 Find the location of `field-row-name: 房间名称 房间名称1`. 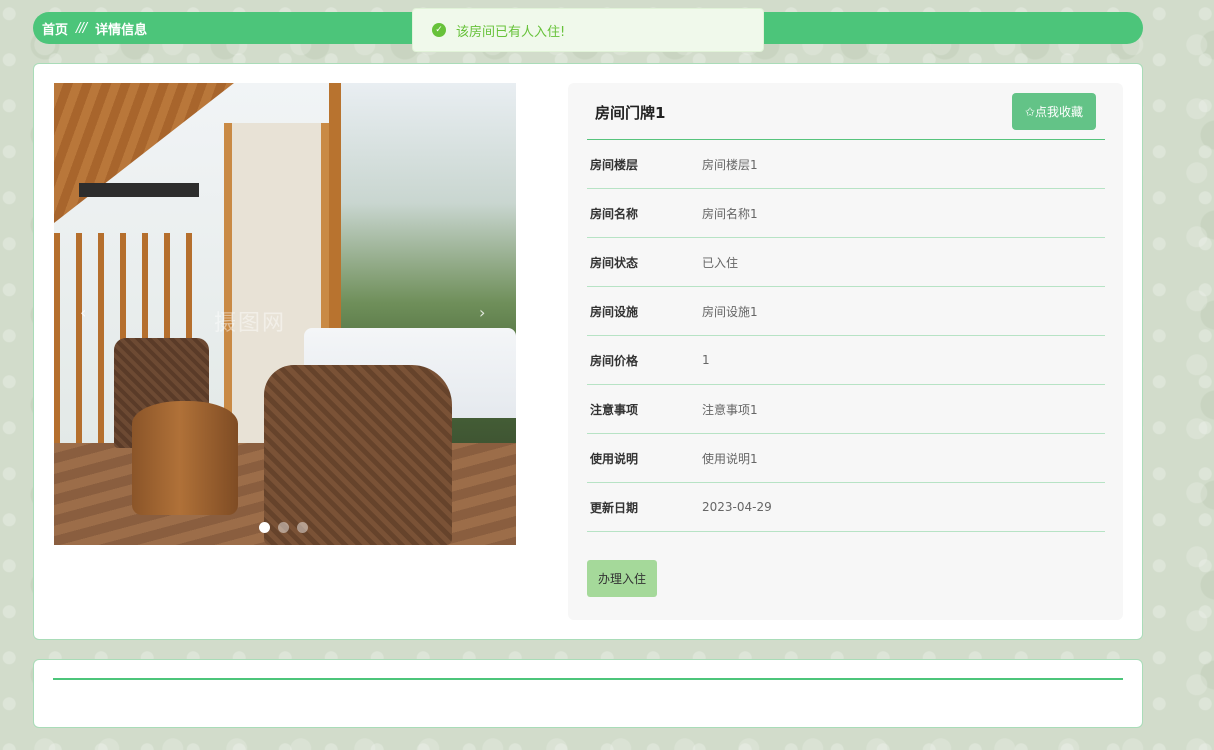

field-row-name: 房间名称 房间名称1 is located at coordinates (846, 213).